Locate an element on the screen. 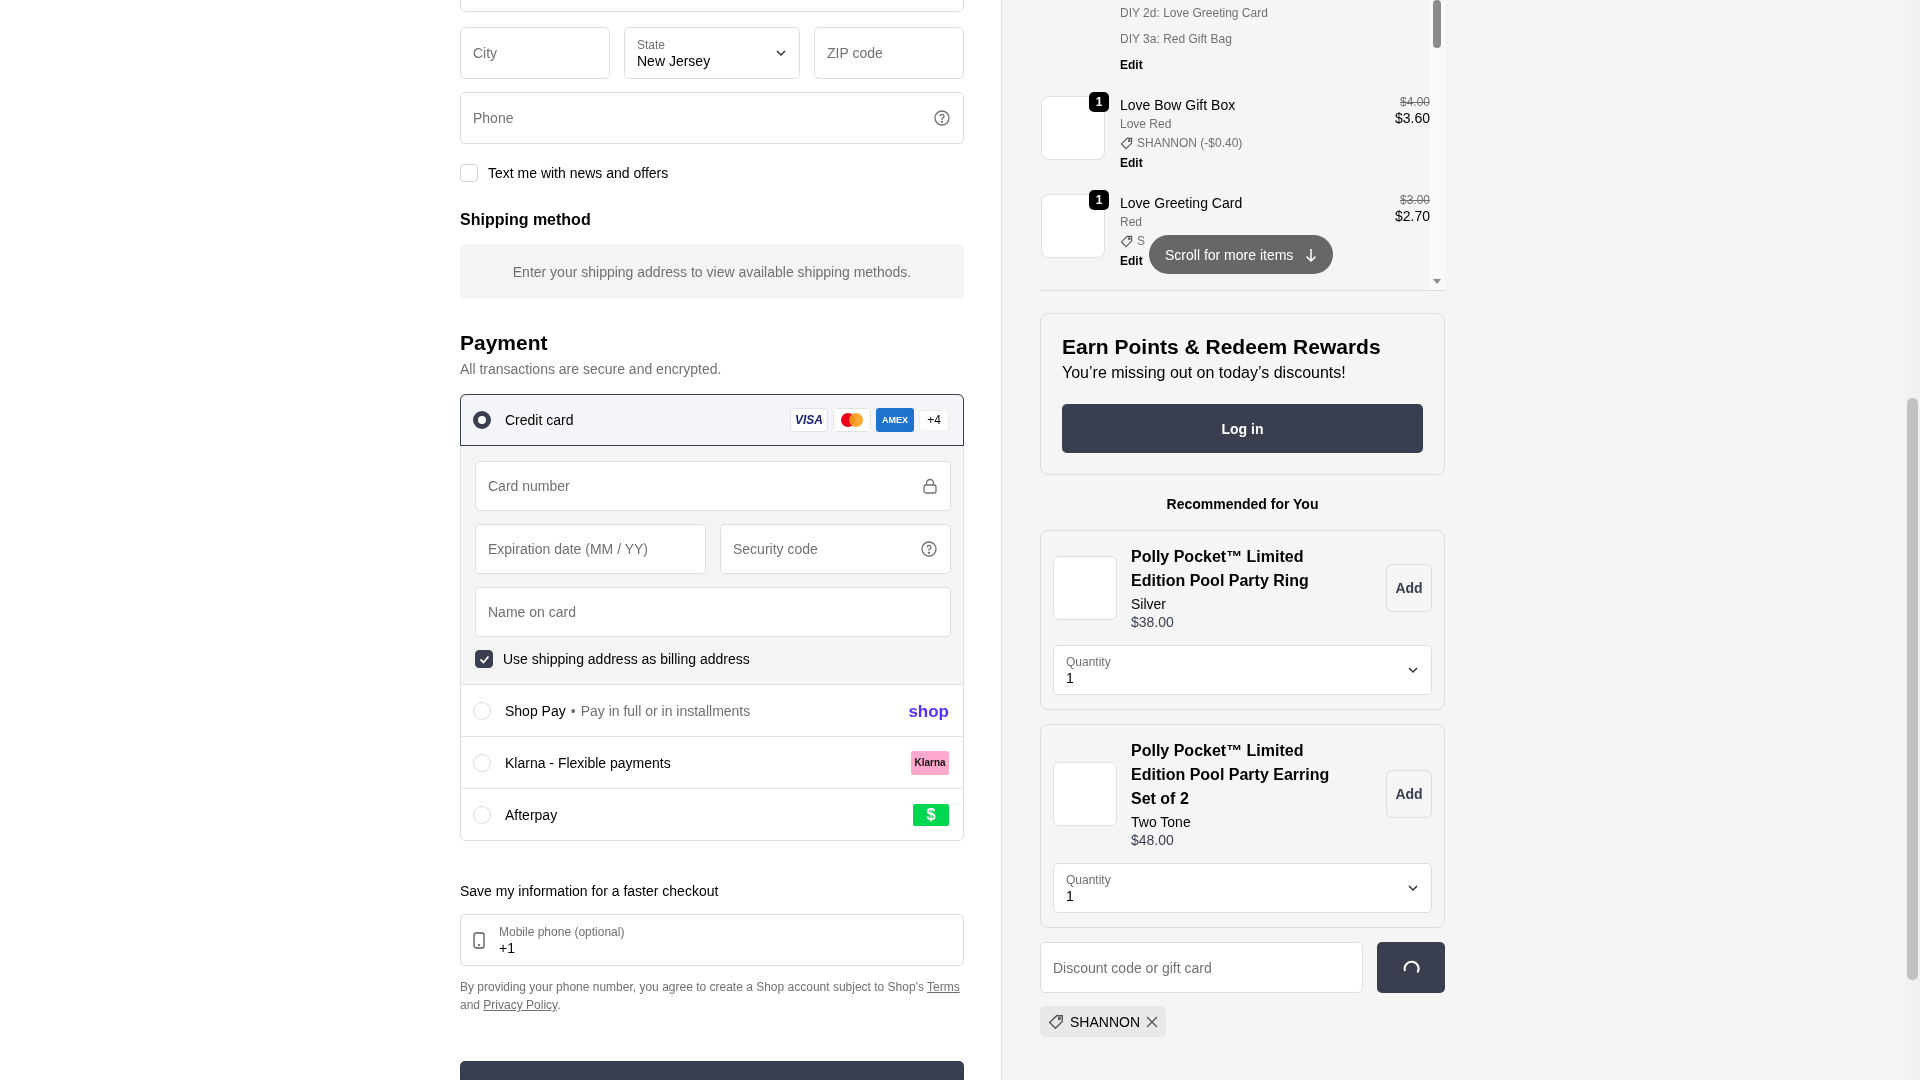 Image resolution: width=1920 pixels, height=1080 pixels. radio-button is located at coordinates (482, 420).